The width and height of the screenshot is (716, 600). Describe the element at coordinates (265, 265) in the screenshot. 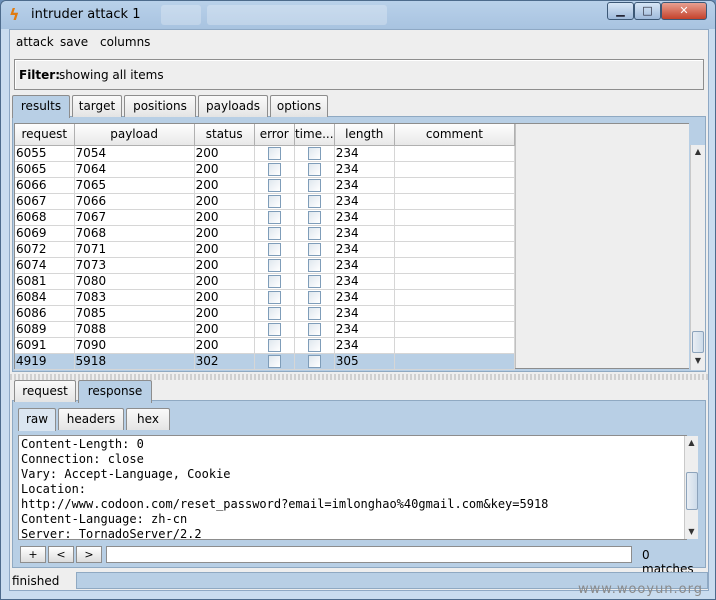

I see `table-row: 6074 7073 200 234` at that location.